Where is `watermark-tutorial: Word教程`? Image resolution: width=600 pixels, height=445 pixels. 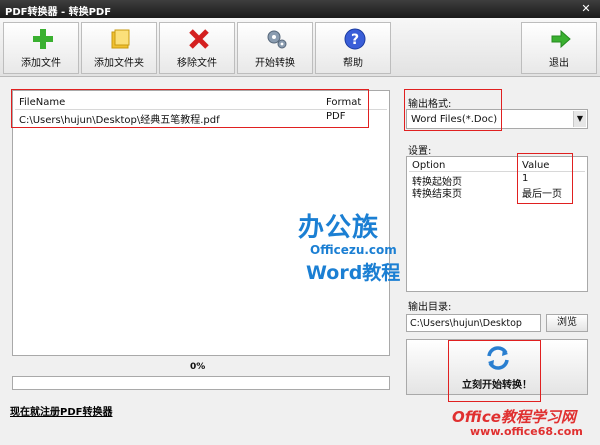
watermark-tutorial: Word教程 is located at coordinates (353, 273).